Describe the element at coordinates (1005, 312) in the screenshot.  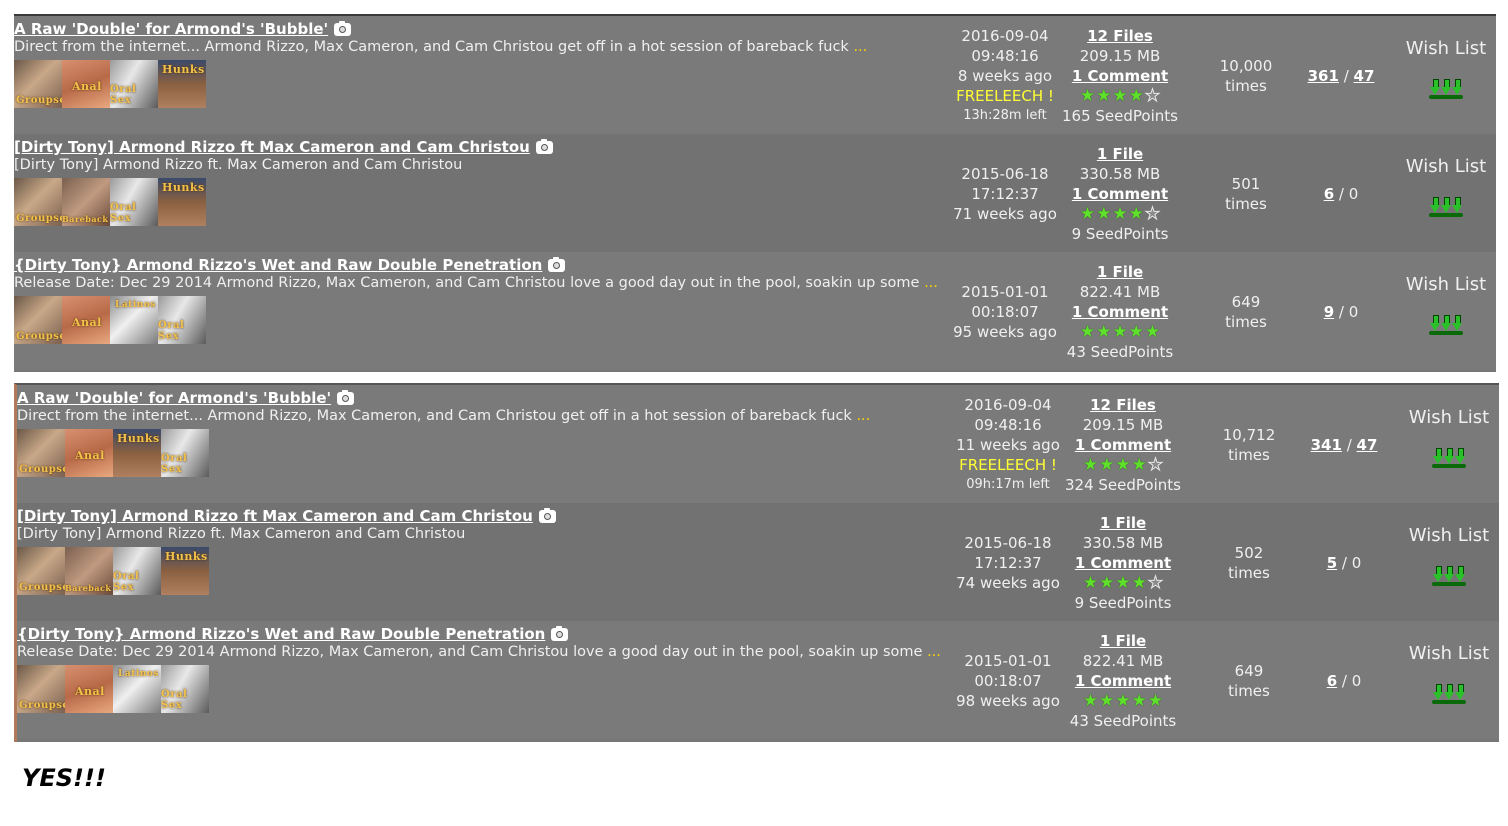
I see `upload-time: 00:18:07` at that location.